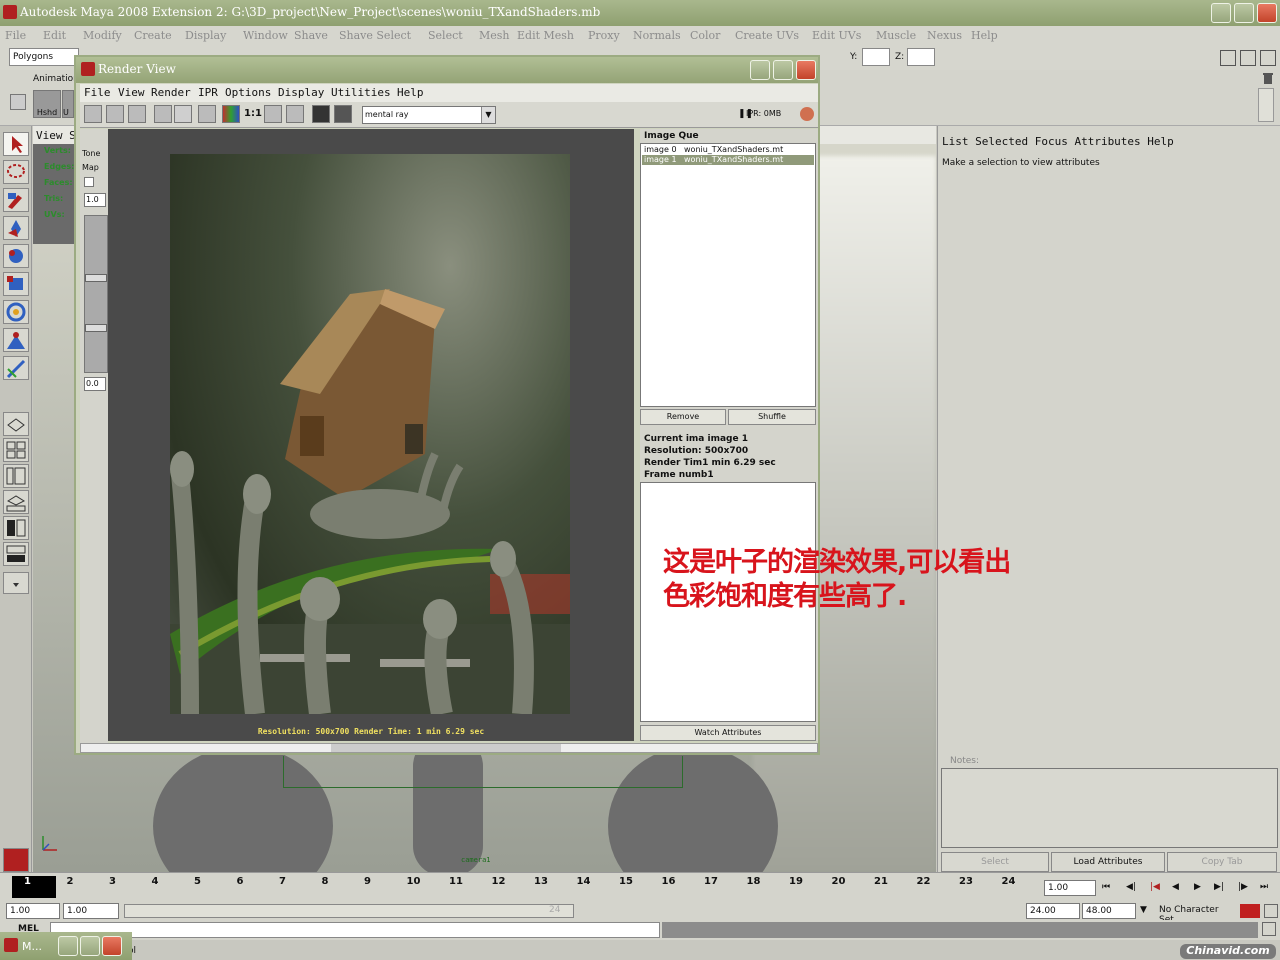 The image size is (1280, 960). What do you see at coordinates (1266, 105) in the screenshot?
I see `shelf-scrollbar` at bounding box center [1266, 105].